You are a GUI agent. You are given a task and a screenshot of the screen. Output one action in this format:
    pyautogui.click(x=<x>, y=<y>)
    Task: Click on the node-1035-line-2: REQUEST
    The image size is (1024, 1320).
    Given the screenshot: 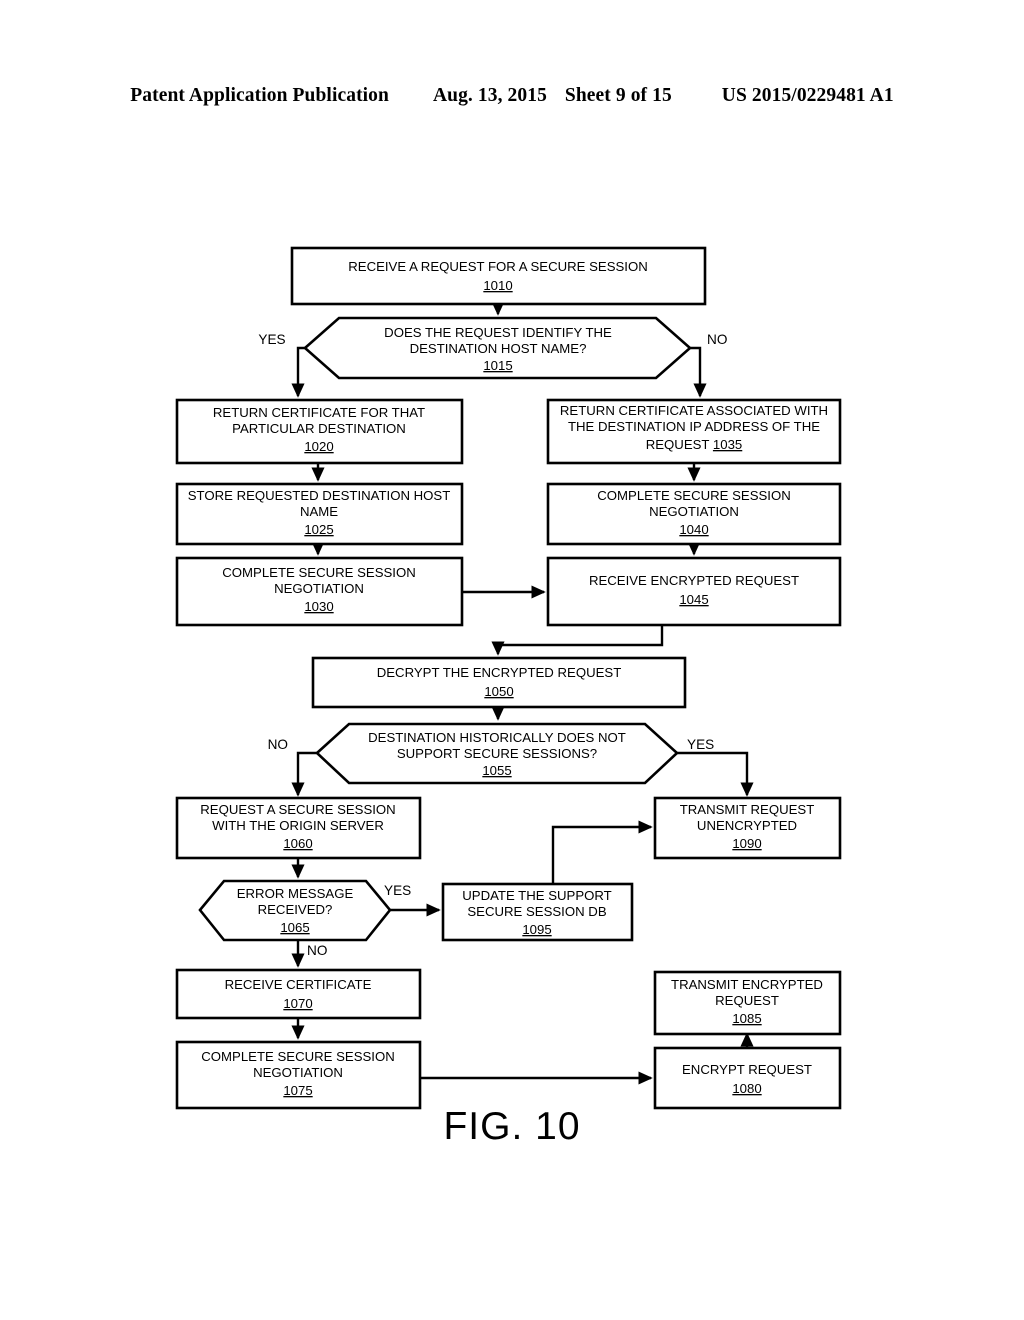 What is the action you would take?
    pyautogui.click(x=678, y=444)
    